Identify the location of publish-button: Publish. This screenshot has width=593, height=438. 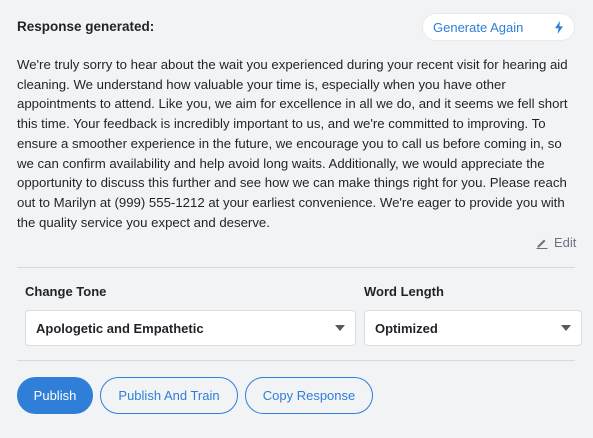
(55, 395).